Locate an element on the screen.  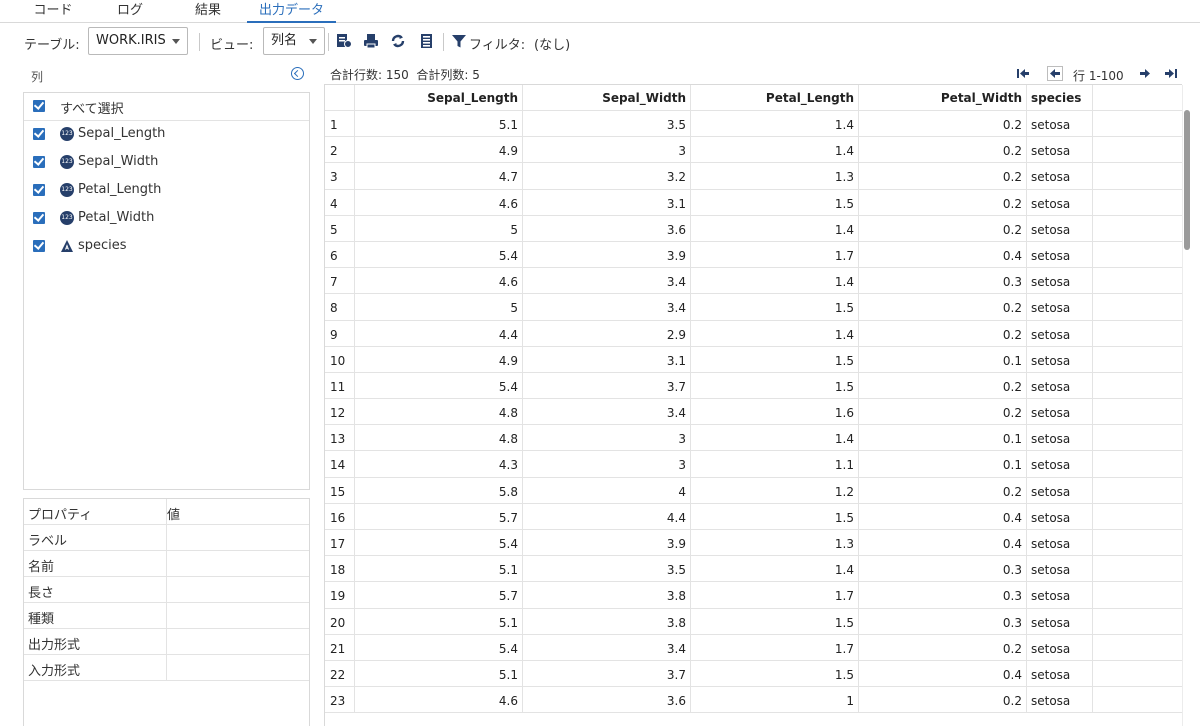
numeric-column-icon: 123 is located at coordinates (67, 218).